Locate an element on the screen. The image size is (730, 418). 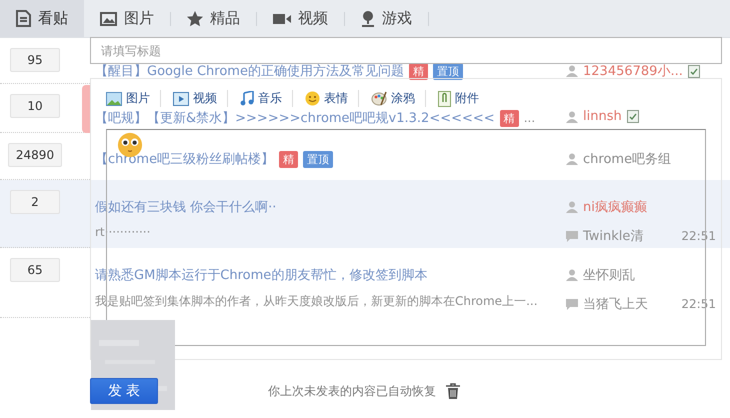
post-button: 发 表 is located at coordinates (124, 391).